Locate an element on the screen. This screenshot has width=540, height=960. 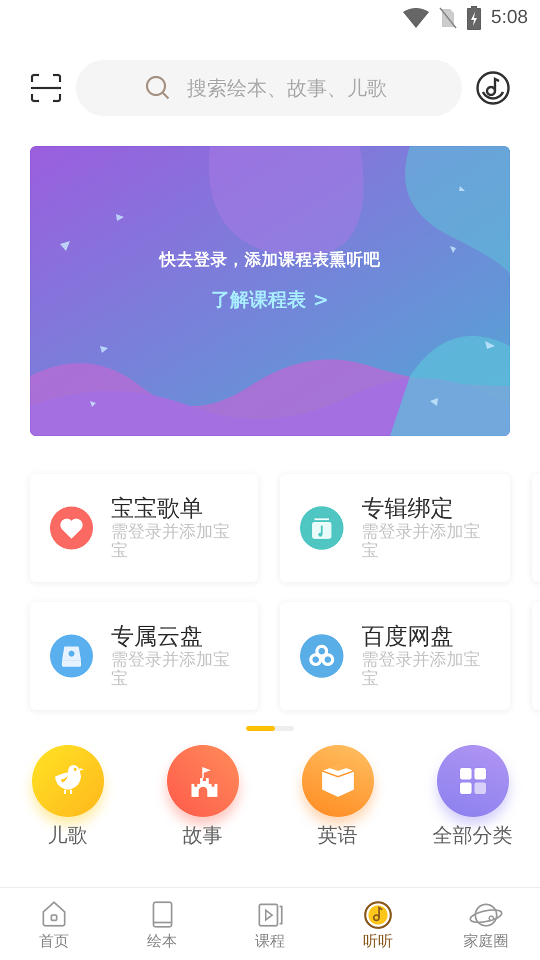
nav-tab: 课程 is located at coordinates (270, 924).